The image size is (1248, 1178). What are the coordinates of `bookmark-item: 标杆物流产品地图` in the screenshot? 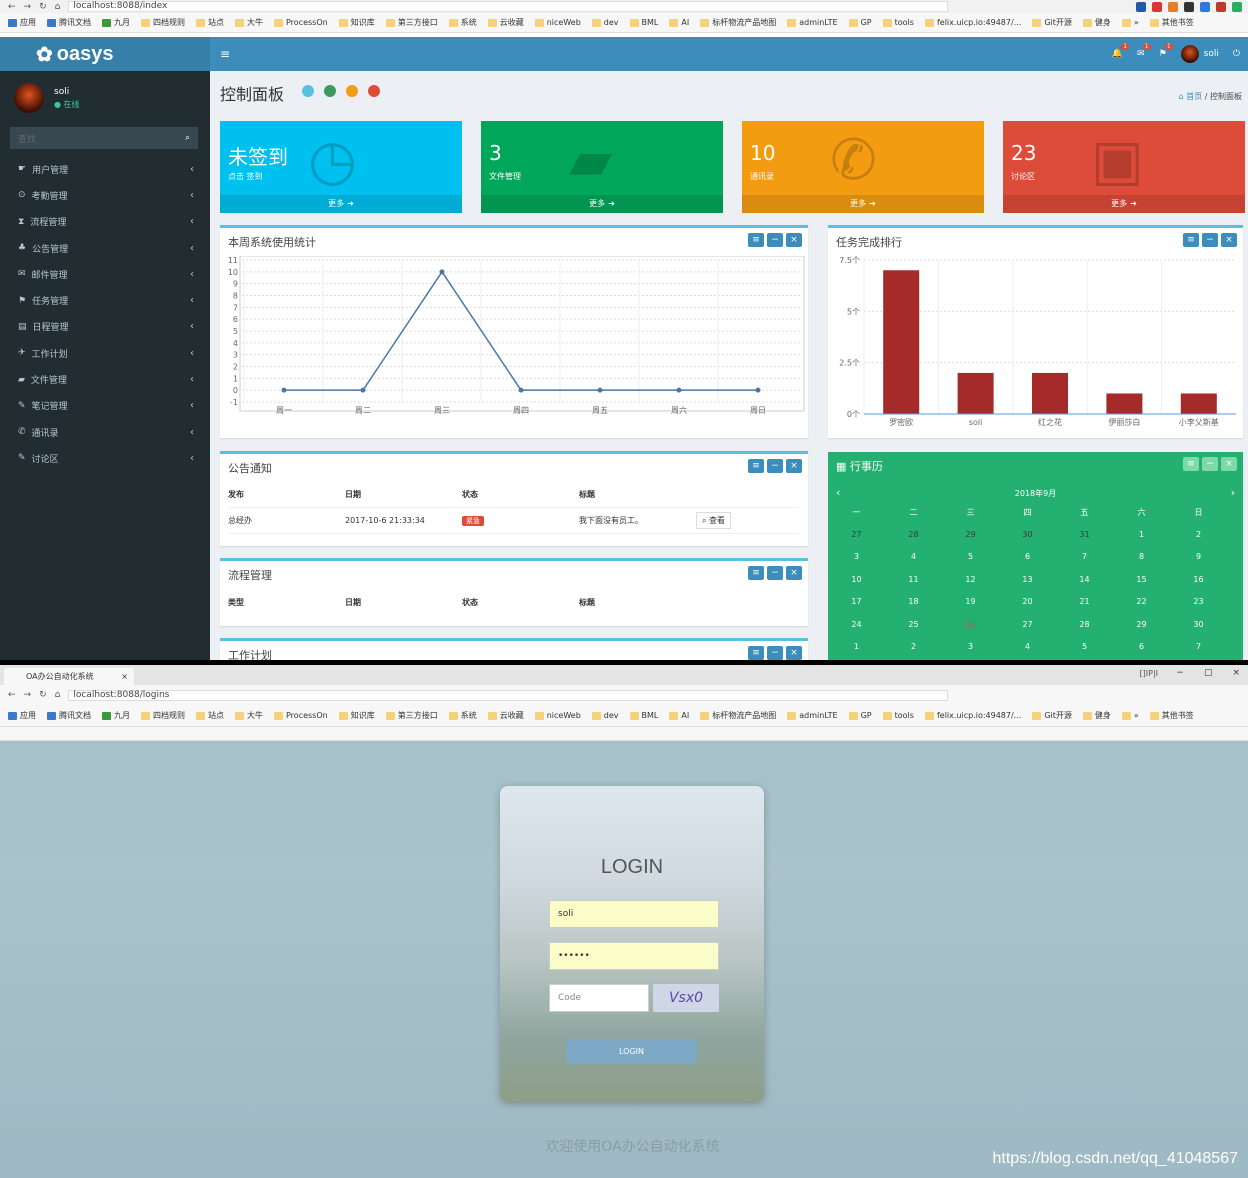 It's located at (738, 715).